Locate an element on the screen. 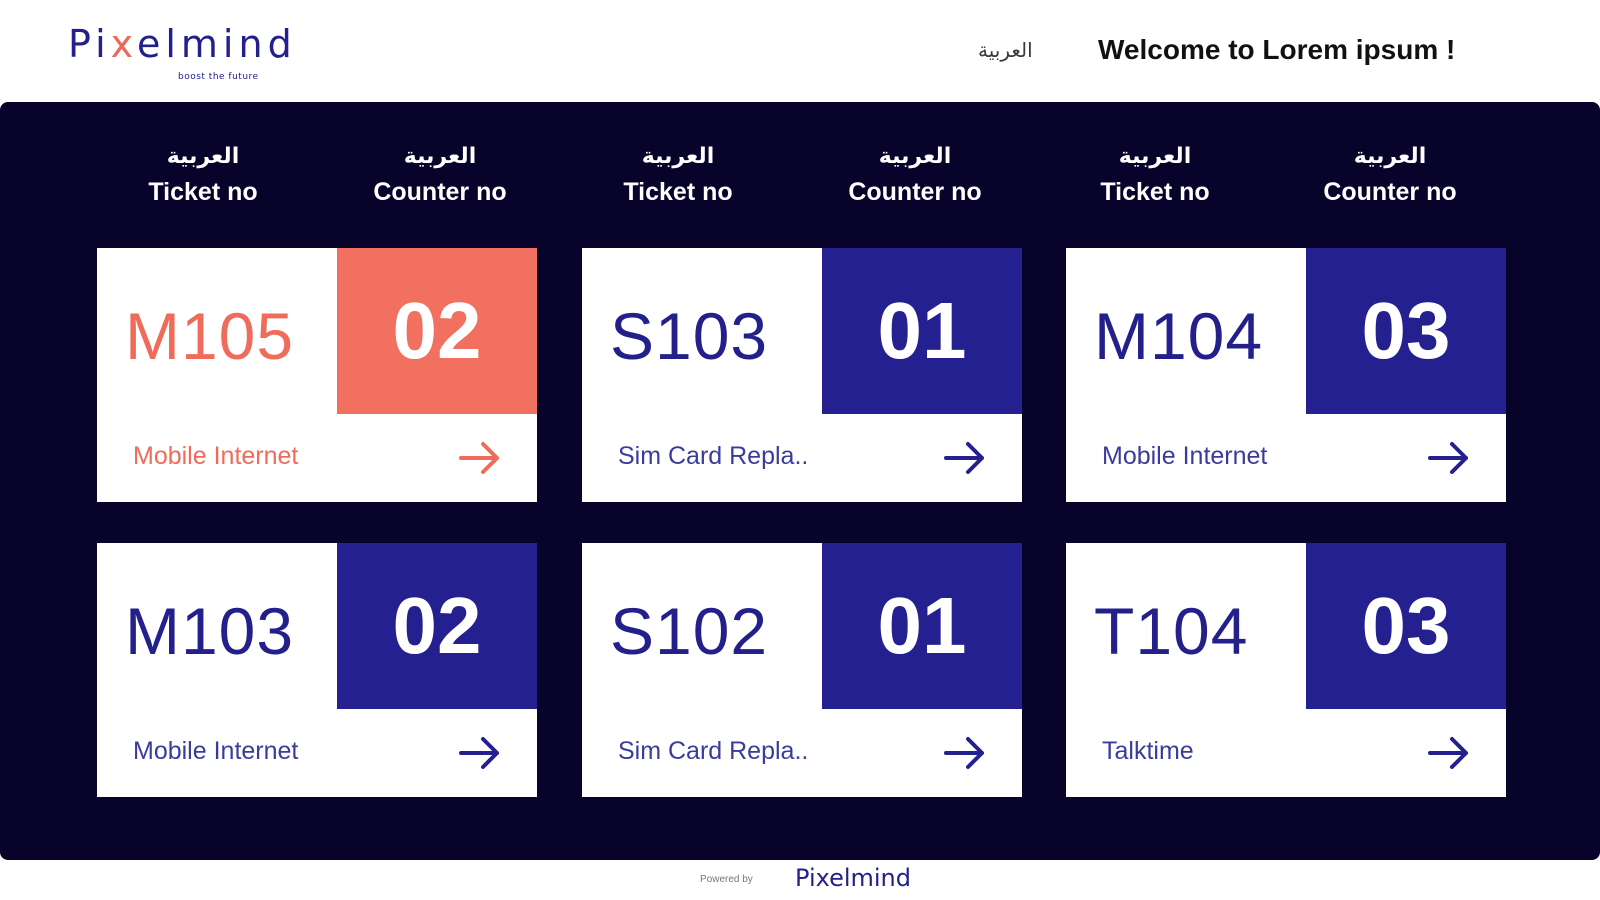  column-header-ticket-1: العربية Ticket no is located at coordinates (203, 177).